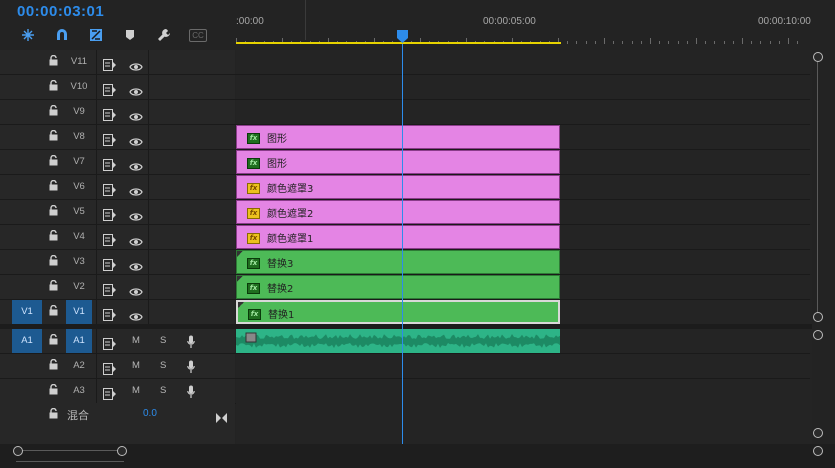 This screenshot has height=468, width=835. Describe the element at coordinates (117, 162) in the screenshot. I see `track-header: V7` at that location.